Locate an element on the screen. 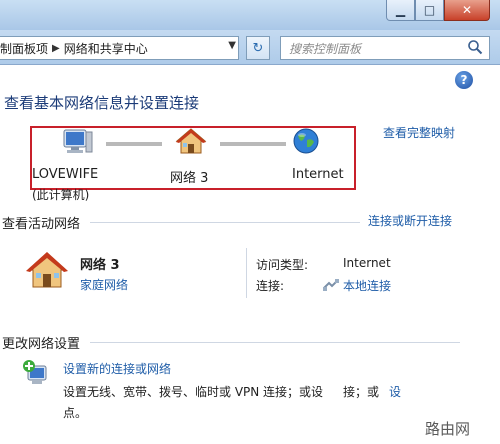  navigation-bar: 制面板项 ▶ 网络和共享中心 ▼ ↻ 搜索控制面板 is located at coordinates (250, 47).